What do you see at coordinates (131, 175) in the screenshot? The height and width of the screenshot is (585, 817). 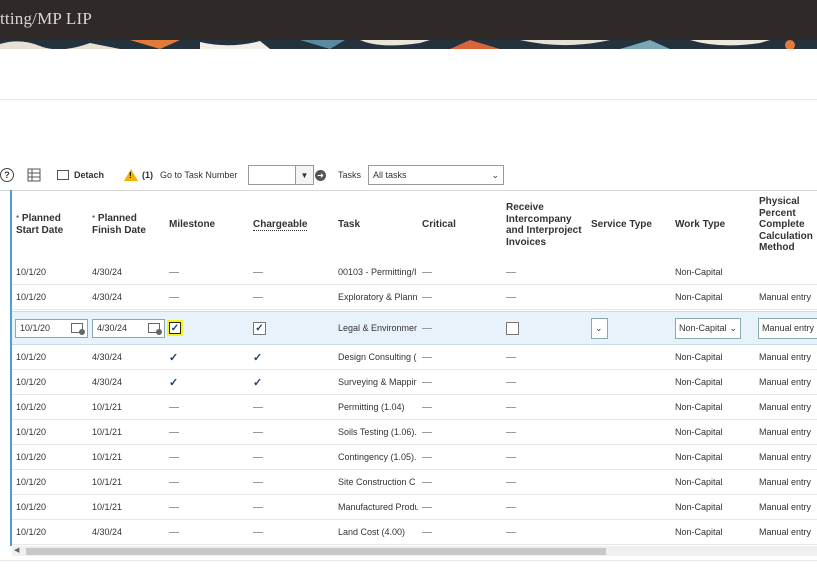 I see `warning-icon` at bounding box center [131, 175].